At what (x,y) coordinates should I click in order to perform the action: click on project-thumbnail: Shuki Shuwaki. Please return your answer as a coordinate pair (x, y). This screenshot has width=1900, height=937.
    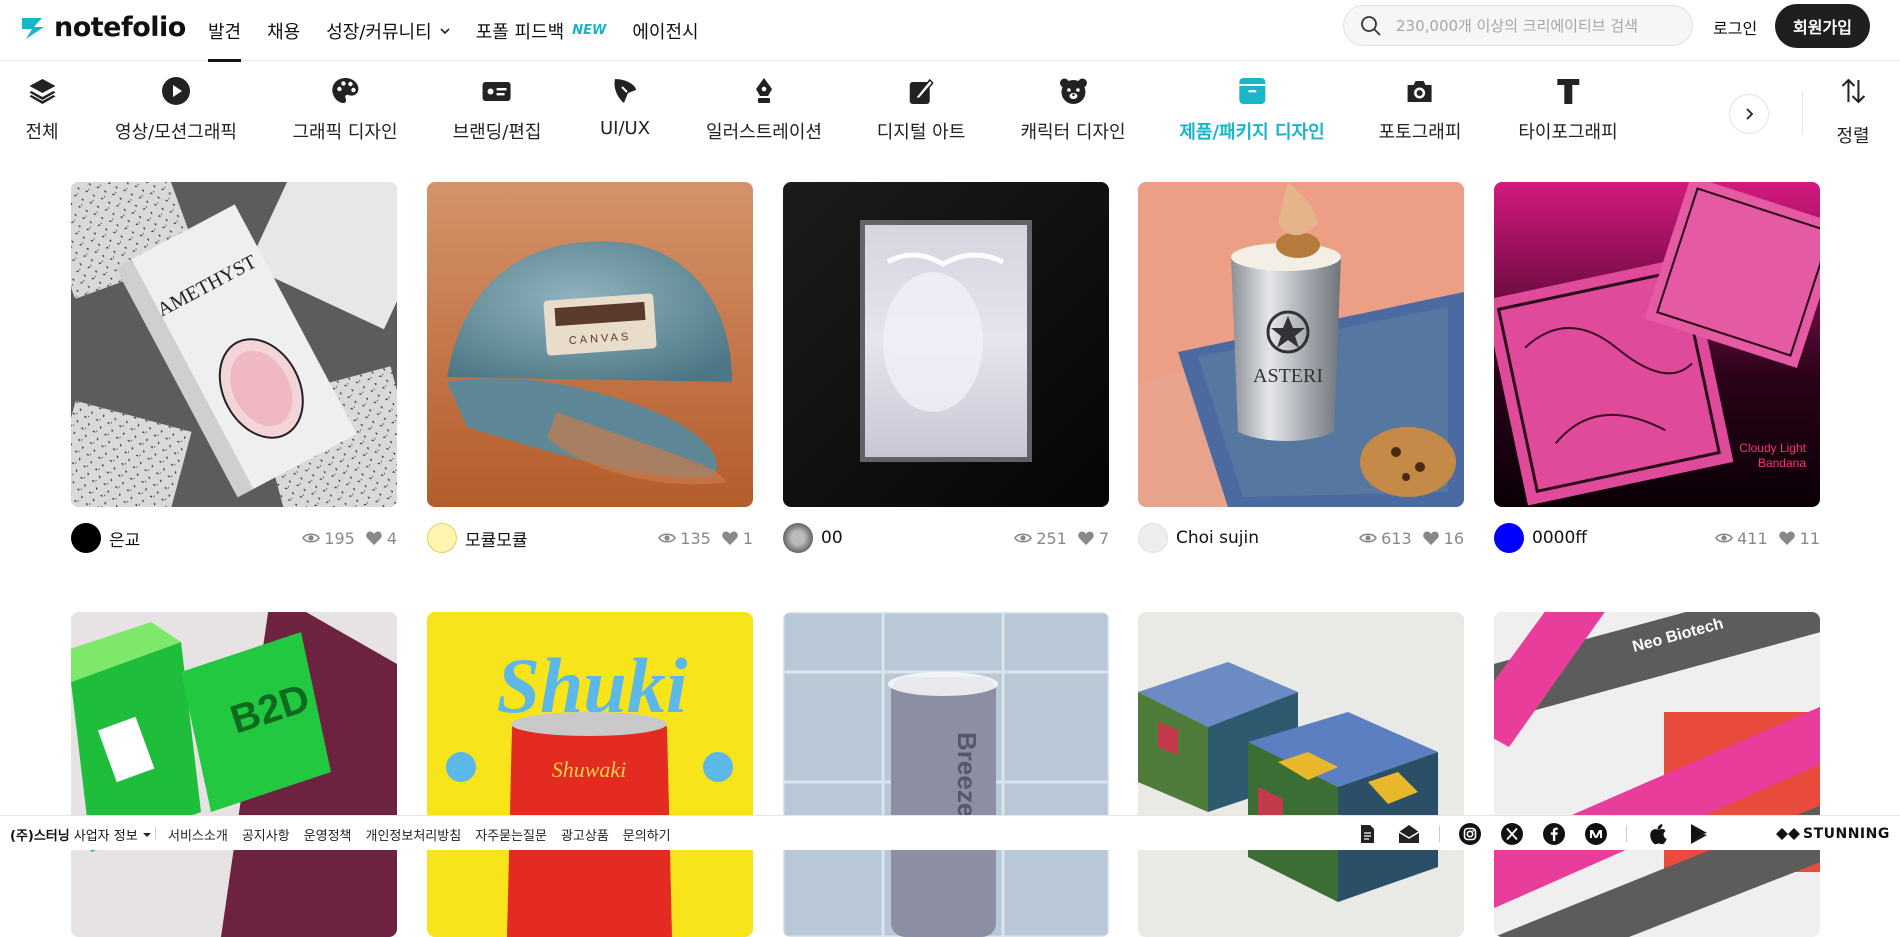
    Looking at the image, I should click on (590, 774).